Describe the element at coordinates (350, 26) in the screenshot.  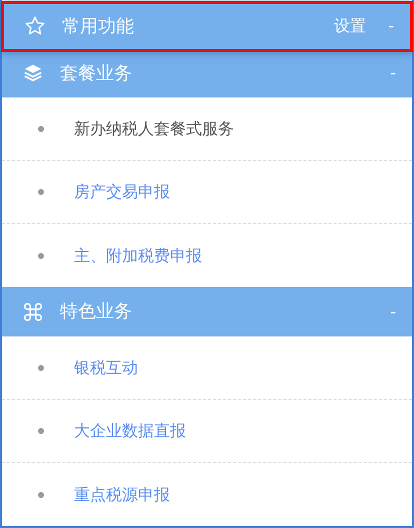
I see `settings-link: 设置` at that location.